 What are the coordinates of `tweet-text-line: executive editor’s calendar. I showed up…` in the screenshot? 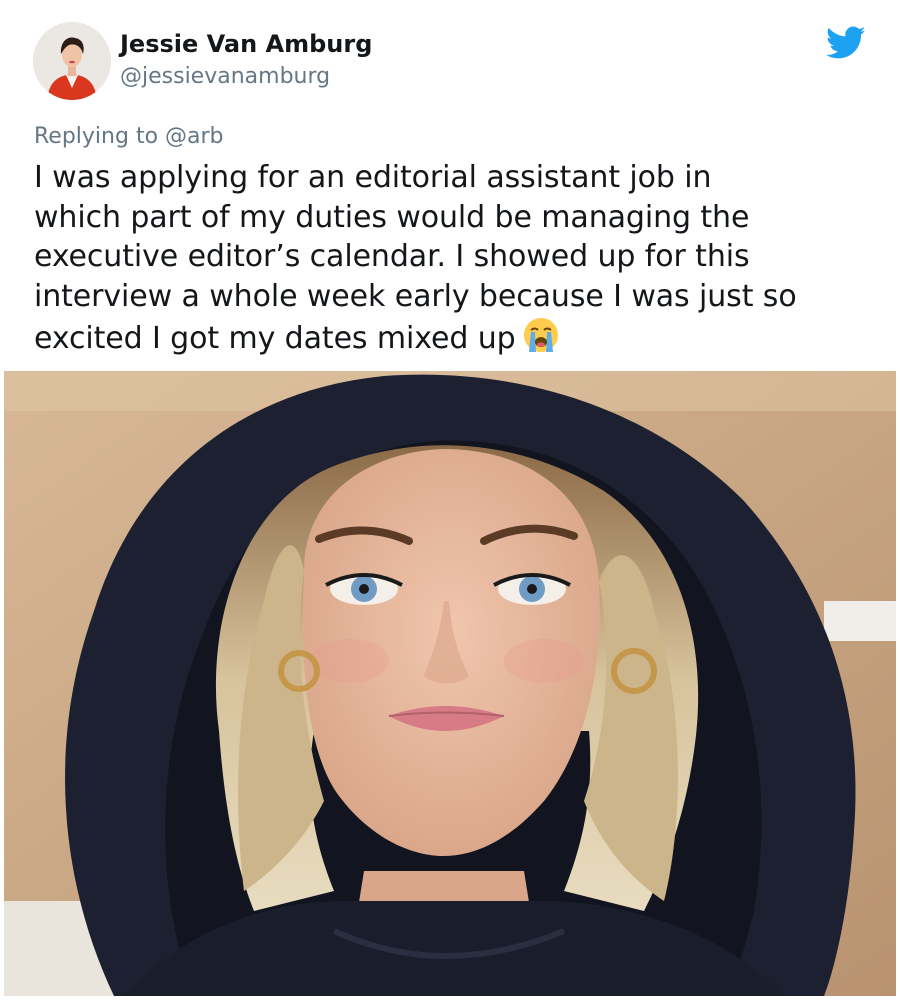 It's located at (392, 256).